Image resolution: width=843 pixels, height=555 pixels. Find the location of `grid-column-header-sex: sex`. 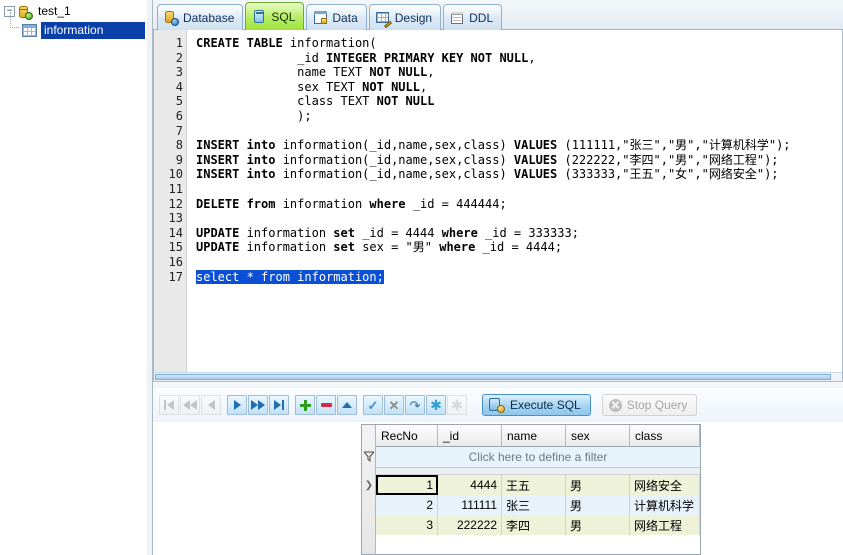

grid-column-header-sex: sex is located at coordinates (598, 435).